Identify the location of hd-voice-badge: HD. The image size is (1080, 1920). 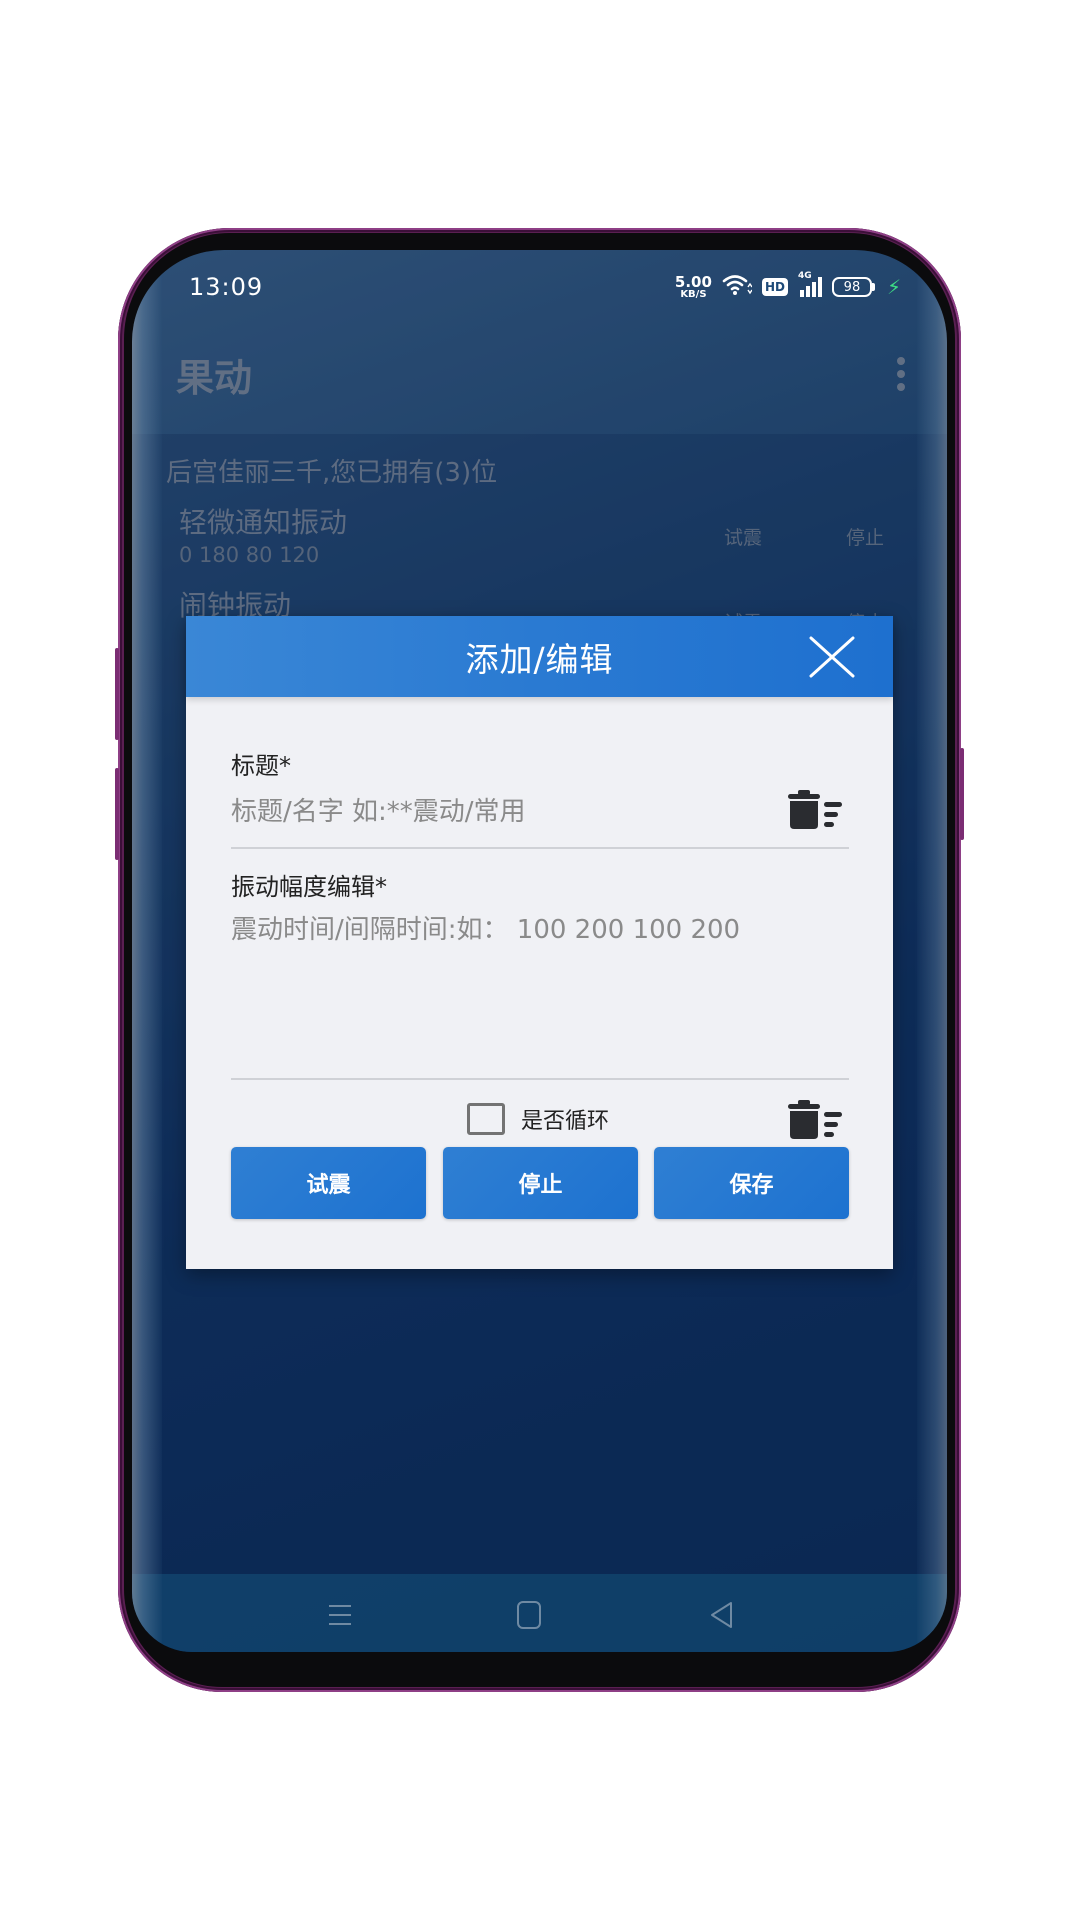
(774, 287).